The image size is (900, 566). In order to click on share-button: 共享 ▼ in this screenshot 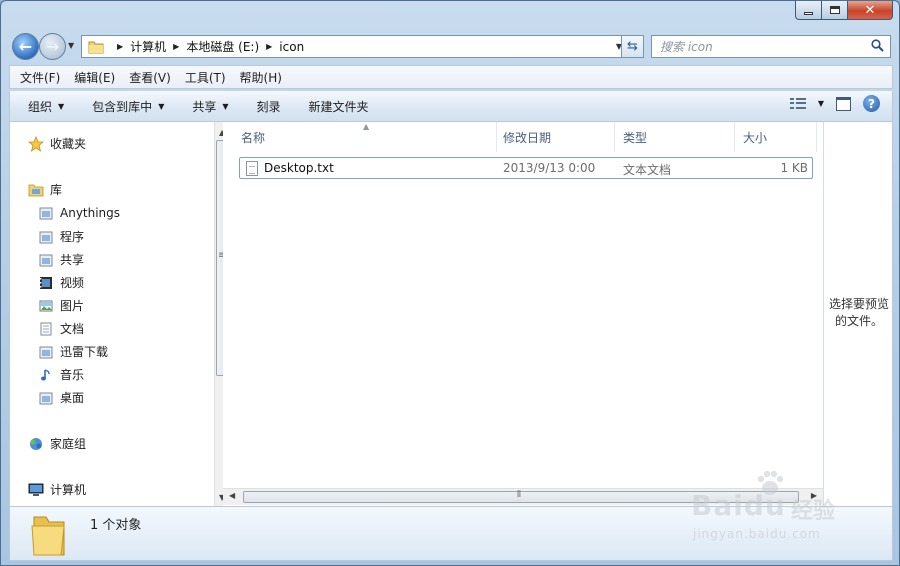, I will do `click(210, 106)`.